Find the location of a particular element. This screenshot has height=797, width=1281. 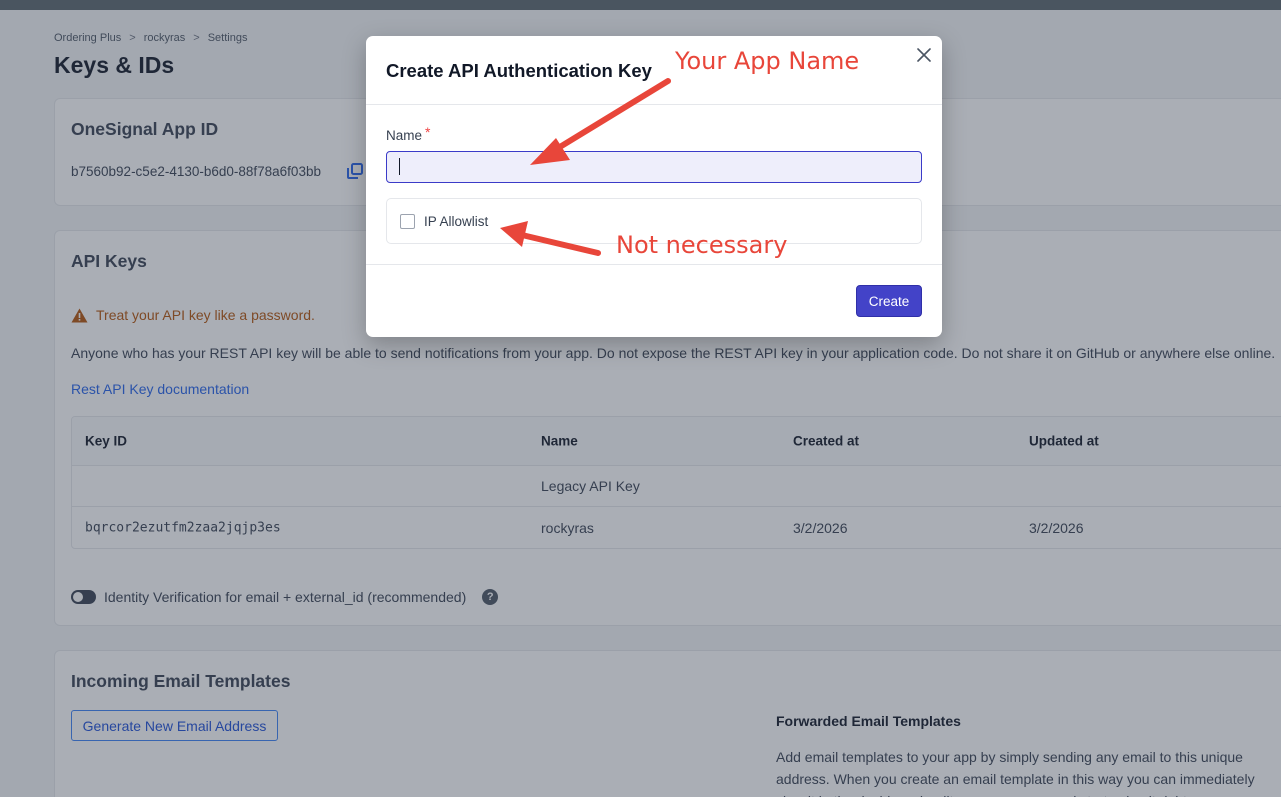

required-marker: * is located at coordinates (428, 132).